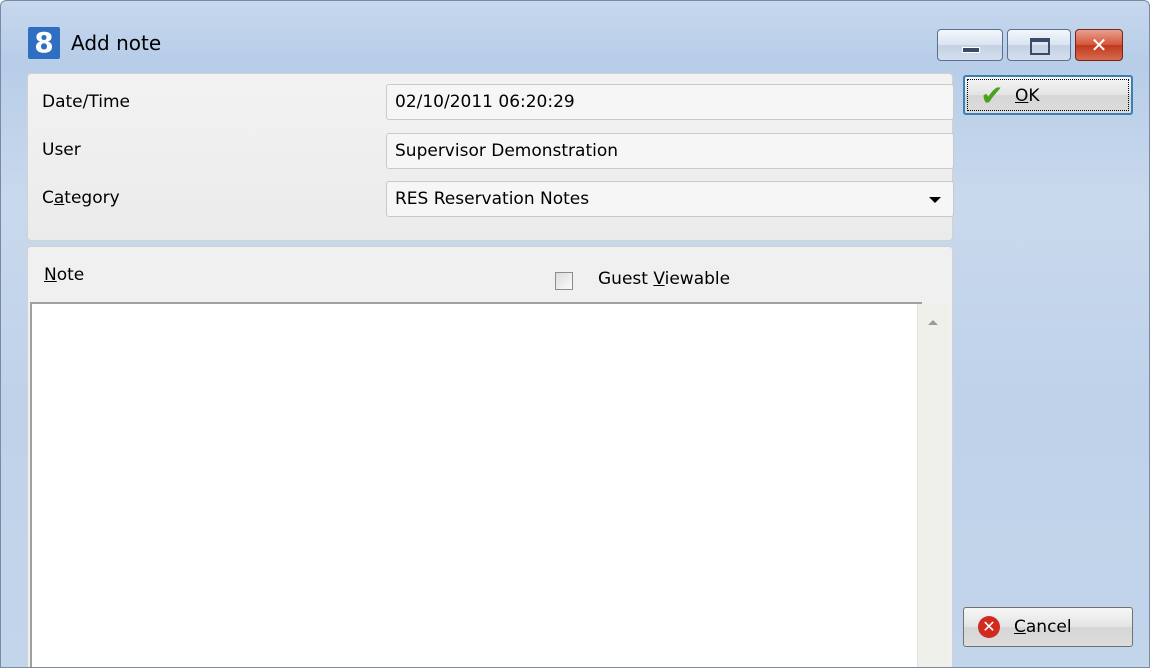 Image resolution: width=1150 pixels, height=668 pixels. Describe the element at coordinates (935, 200) in the screenshot. I see `chevron-down-icon` at that location.